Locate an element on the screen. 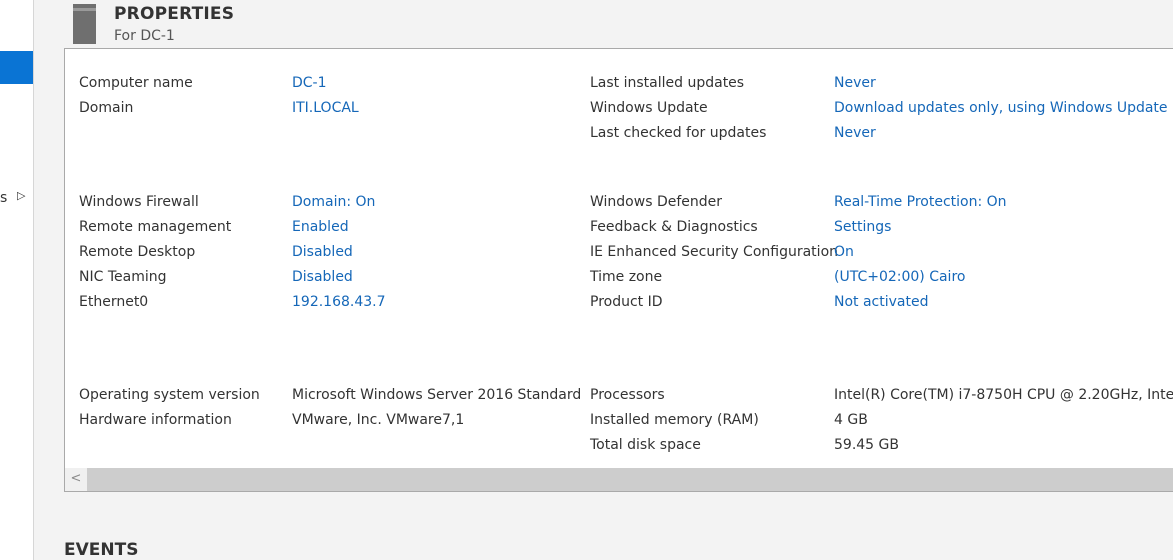  left-navigation: s ▷ is located at coordinates (17, 280).